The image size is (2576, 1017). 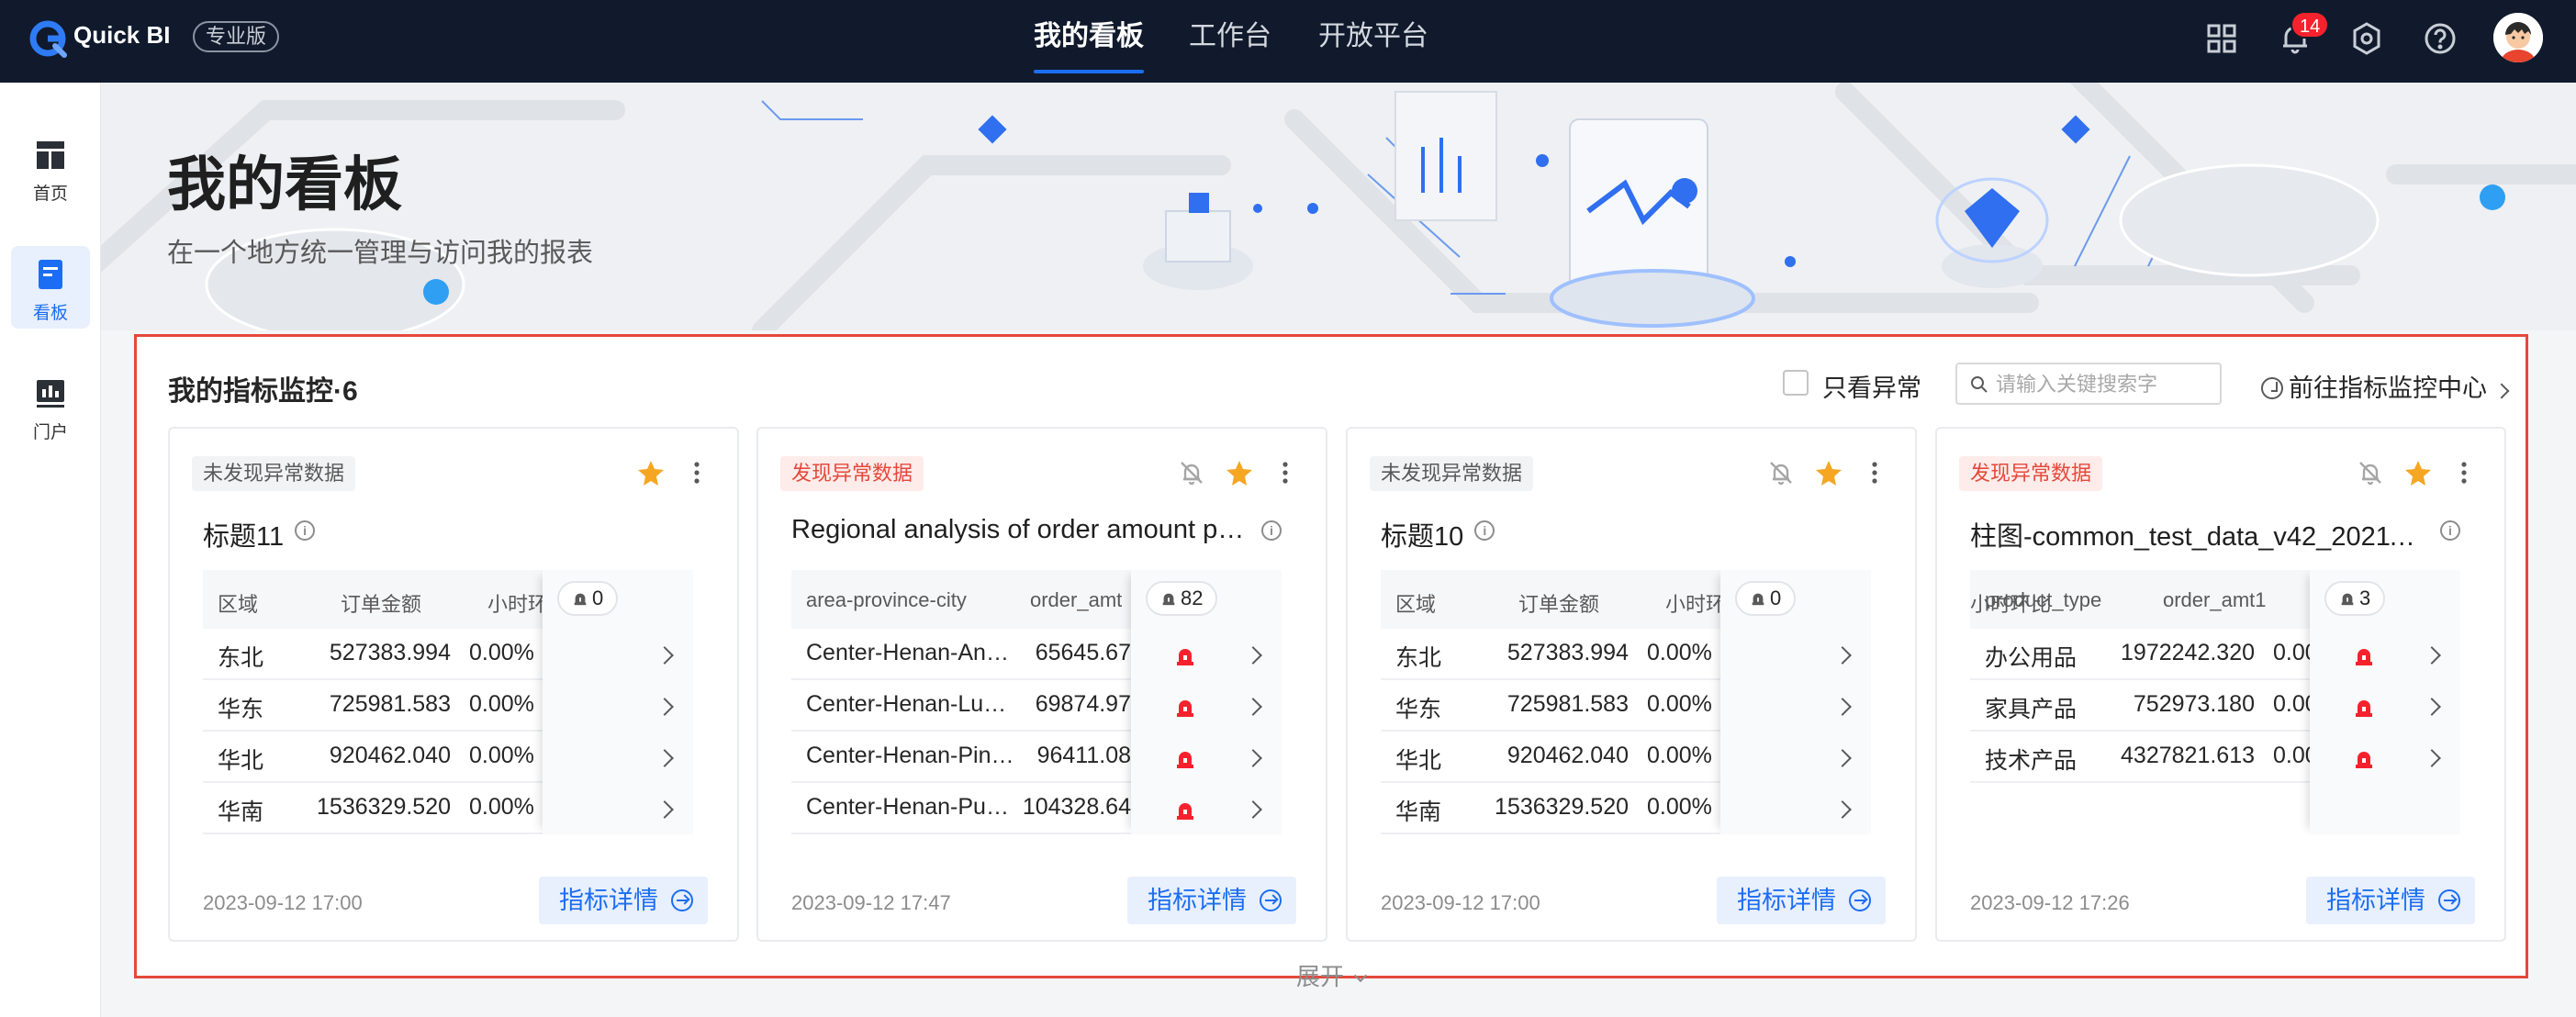 I want to click on keyword-search-box, so click(x=2088, y=384).